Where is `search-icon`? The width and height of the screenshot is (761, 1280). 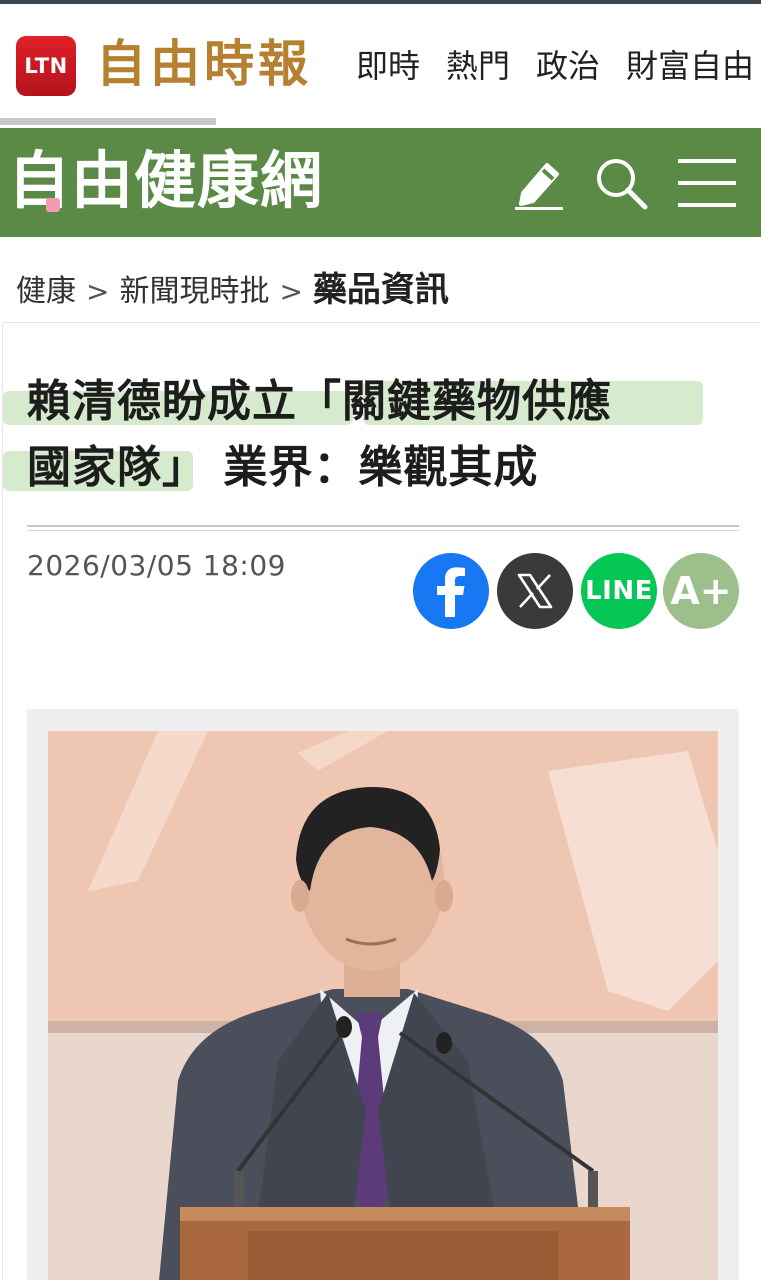 search-icon is located at coordinates (621, 183).